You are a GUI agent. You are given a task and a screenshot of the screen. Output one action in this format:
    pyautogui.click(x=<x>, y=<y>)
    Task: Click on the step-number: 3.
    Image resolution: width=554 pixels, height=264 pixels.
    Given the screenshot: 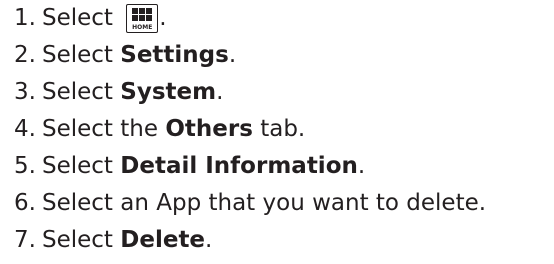 What is the action you would take?
    pyautogui.click(x=25, y=92)
    